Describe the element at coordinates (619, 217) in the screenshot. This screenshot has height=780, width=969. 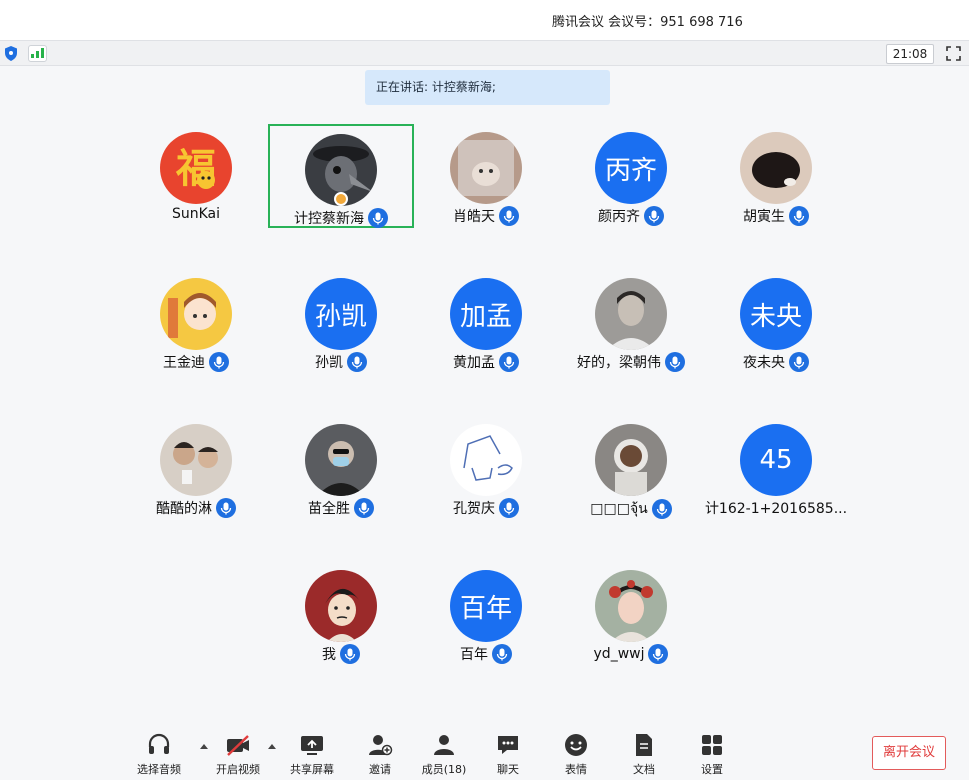
I see `participant-name: 颜丙齐` at that location.